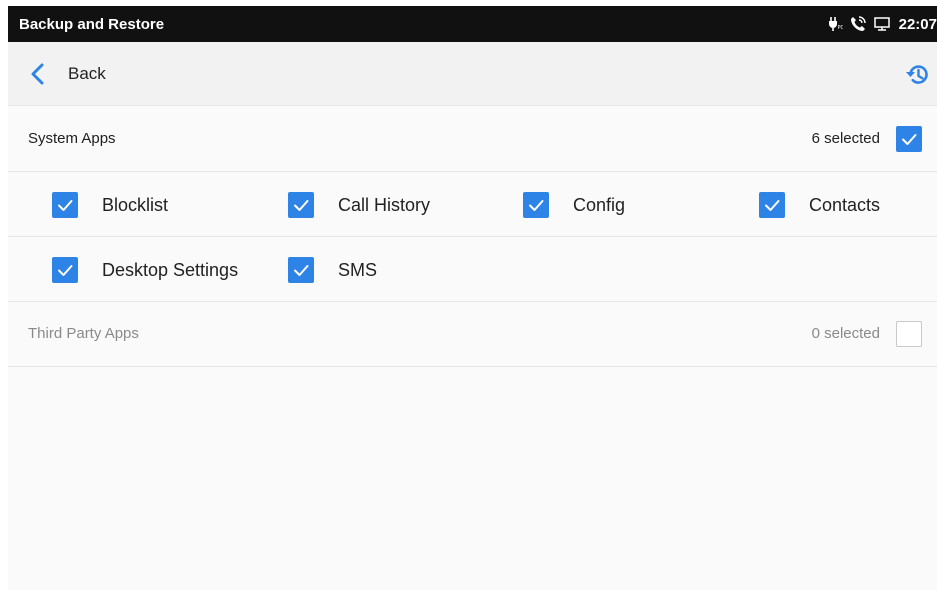 Image resolution: width=937 pixels, height=590 pixels. I want to click on app-label: Contacts, so click(845, 205).